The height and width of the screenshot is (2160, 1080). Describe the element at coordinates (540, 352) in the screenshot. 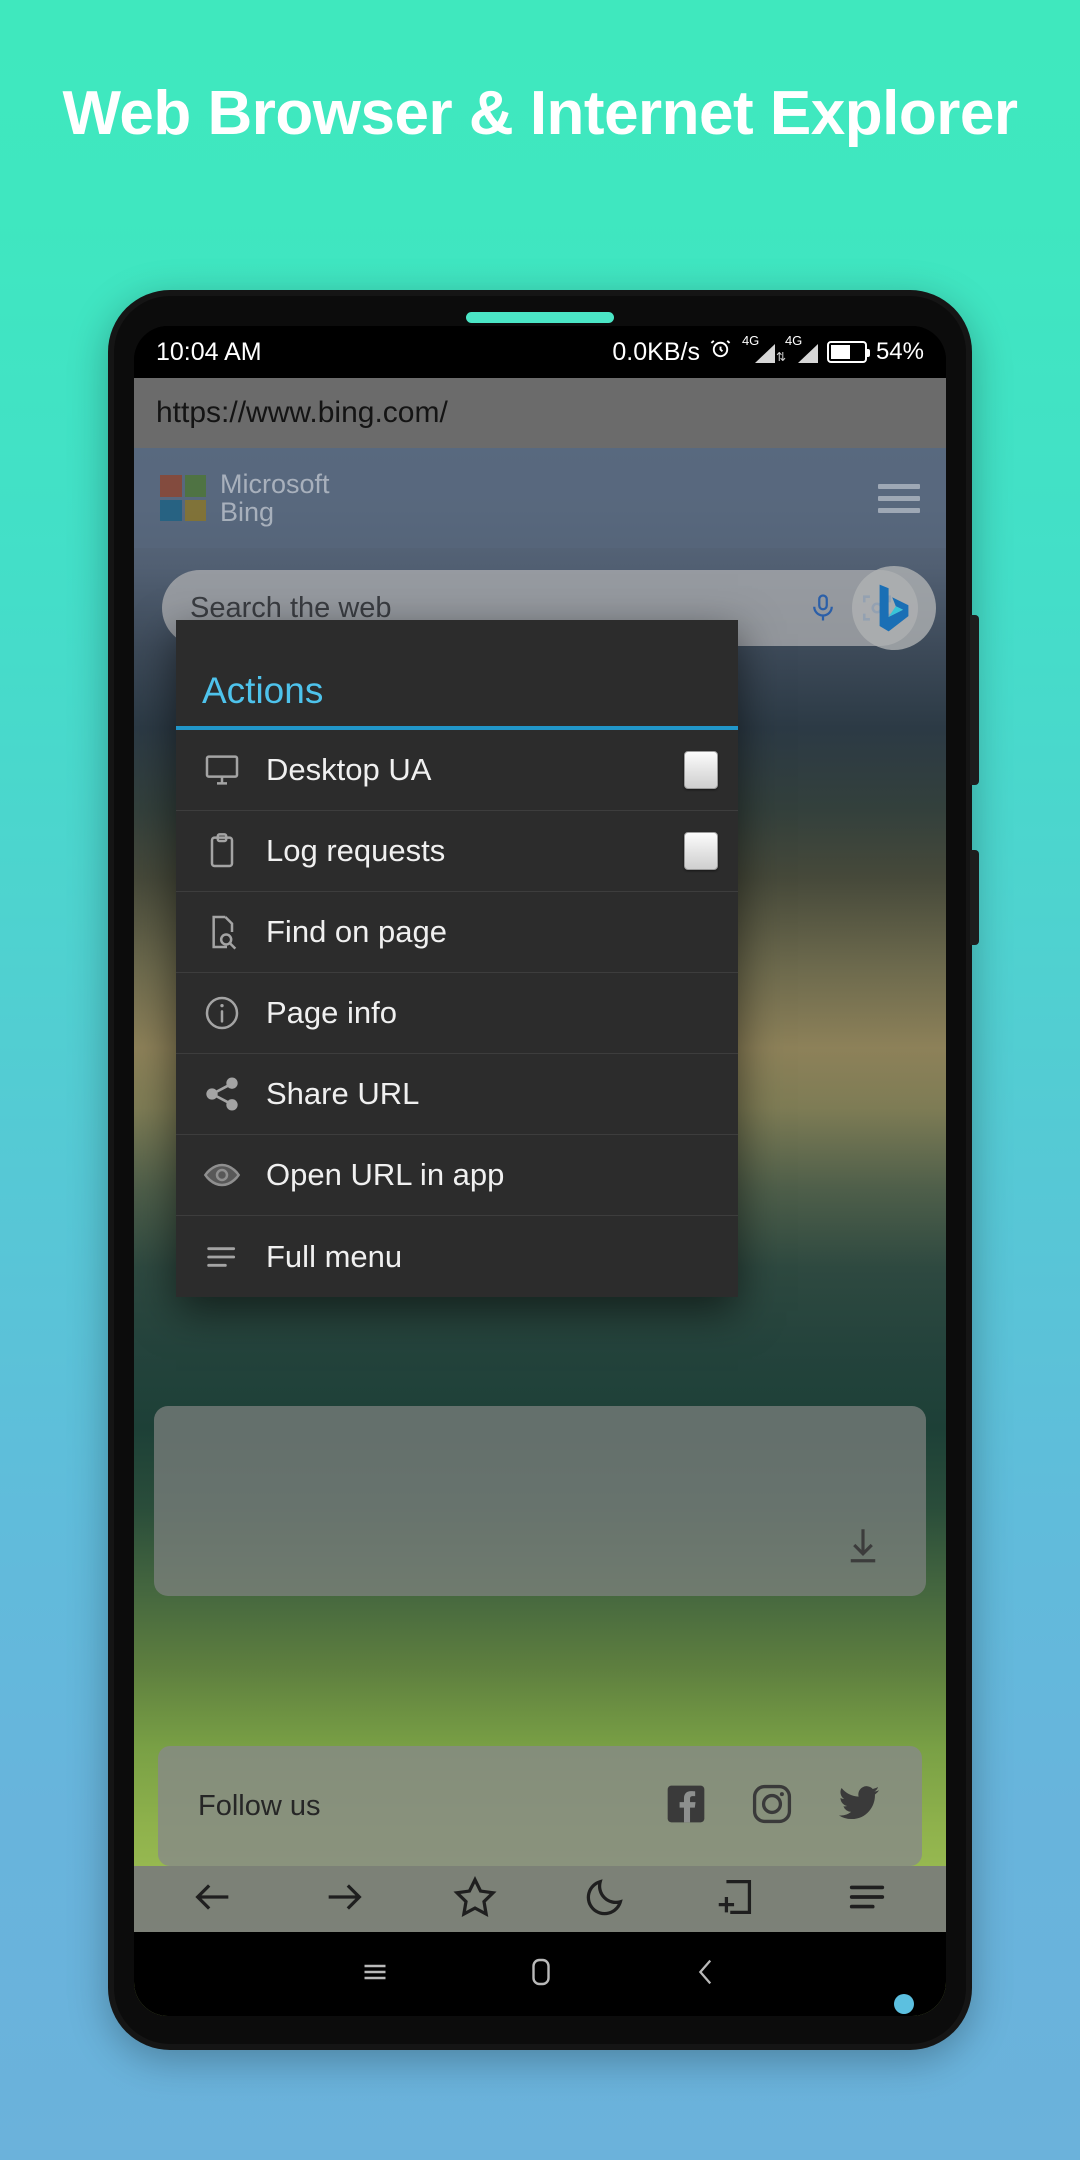

I see `status-bar: 10:04 AM 0.0KB/s 4G ⇅ 4G 54%` at that location.